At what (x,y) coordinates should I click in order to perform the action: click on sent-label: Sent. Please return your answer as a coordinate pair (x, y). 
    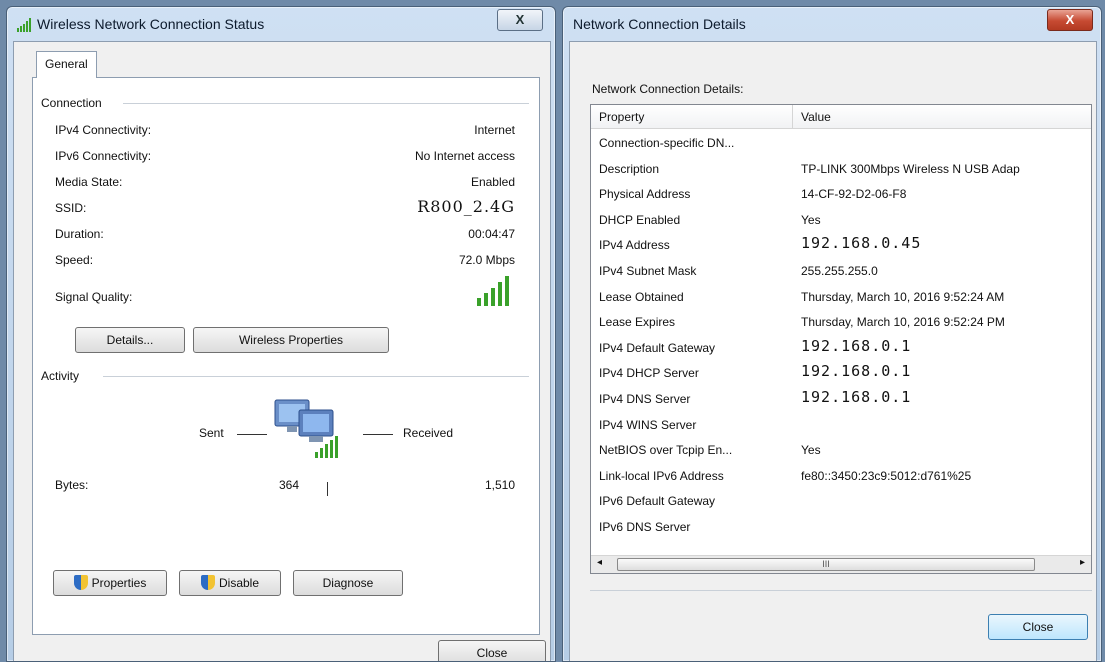
    Looking at the image, I should click on (211, 433).